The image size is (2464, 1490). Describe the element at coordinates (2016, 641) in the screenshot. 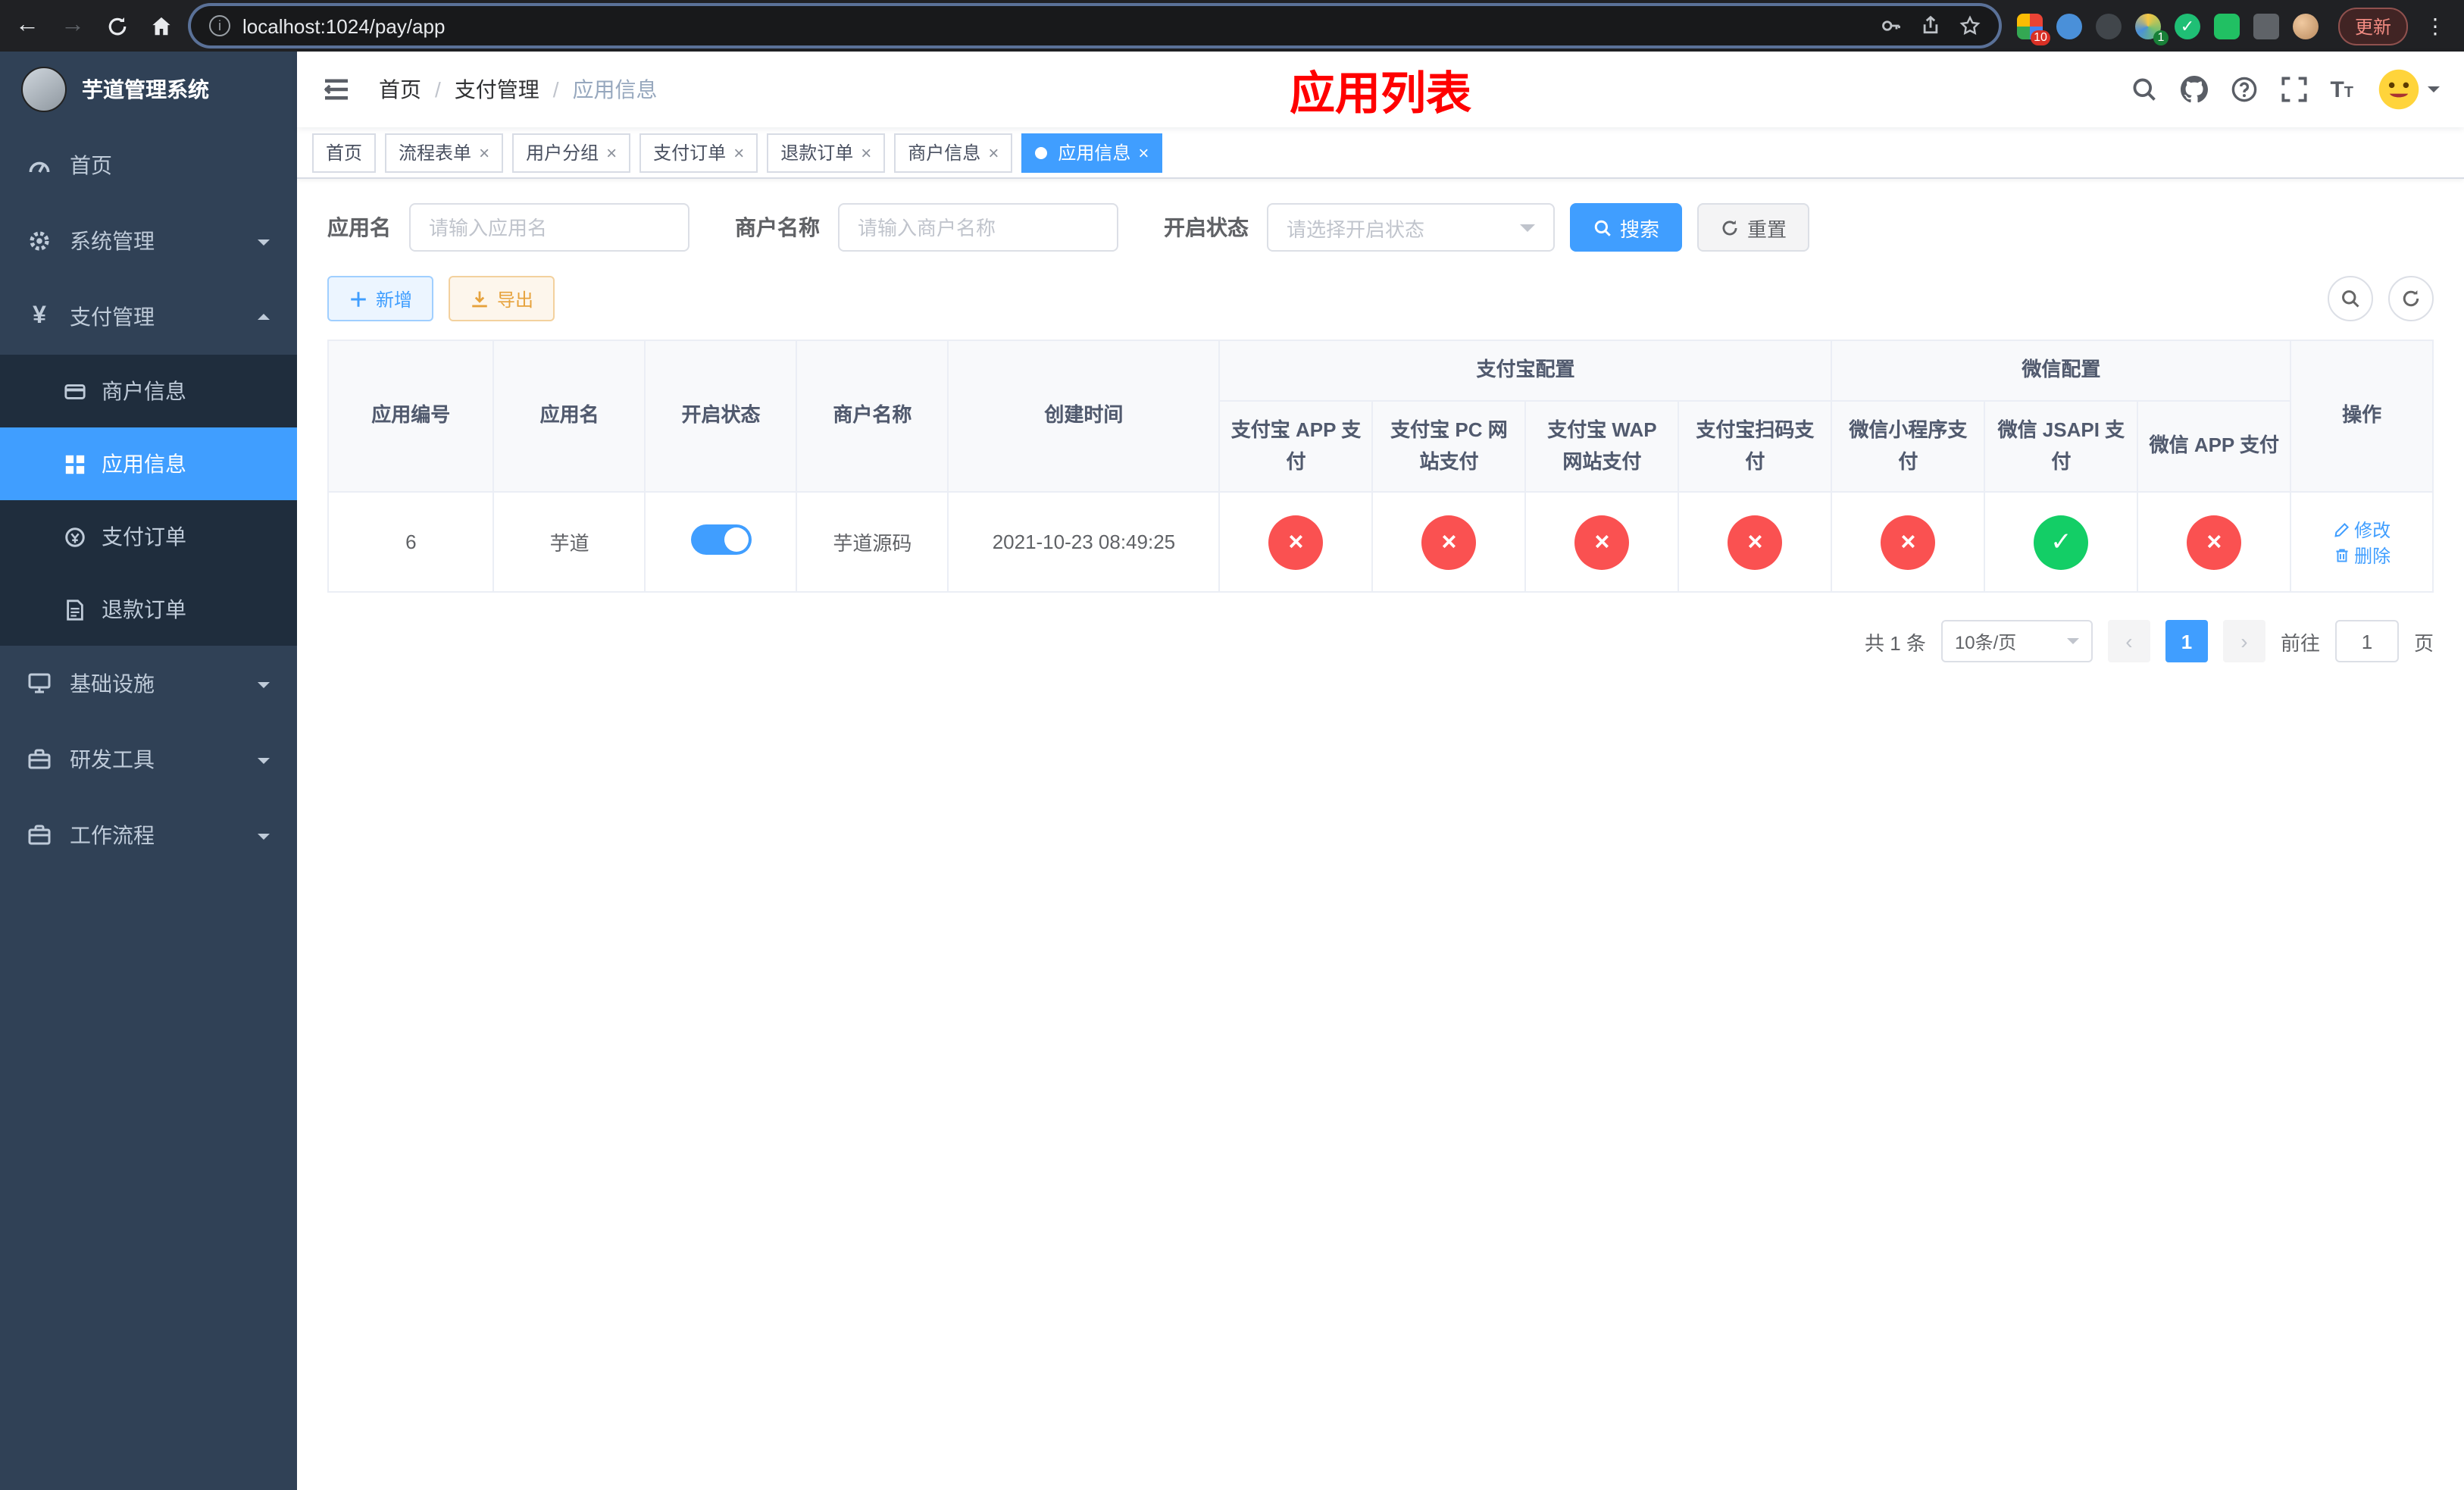

I see `page-size-select: 10条/页` at that location.